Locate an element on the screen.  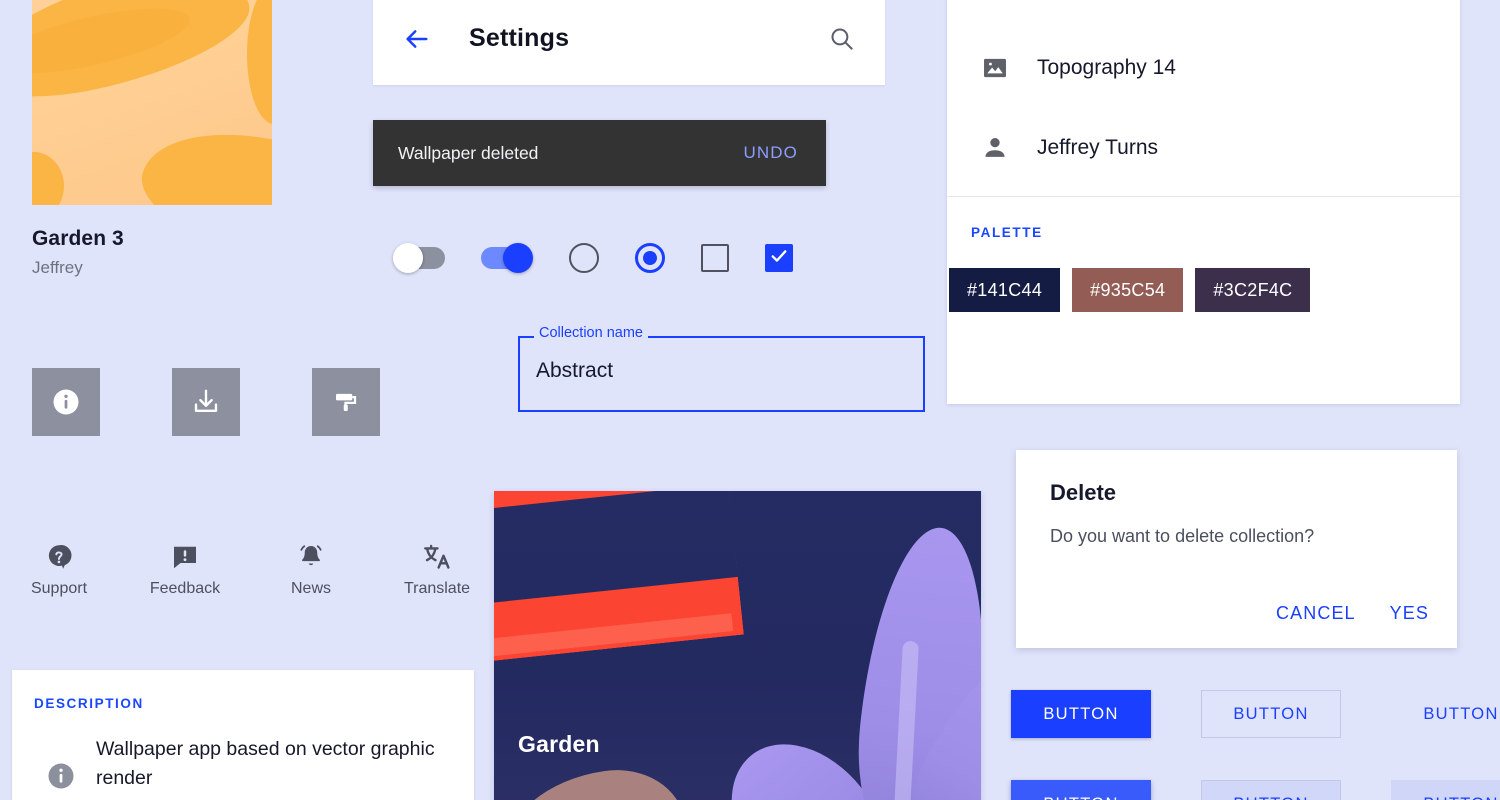
nav-item-translate: Translate is located at coordinates (437, 570).